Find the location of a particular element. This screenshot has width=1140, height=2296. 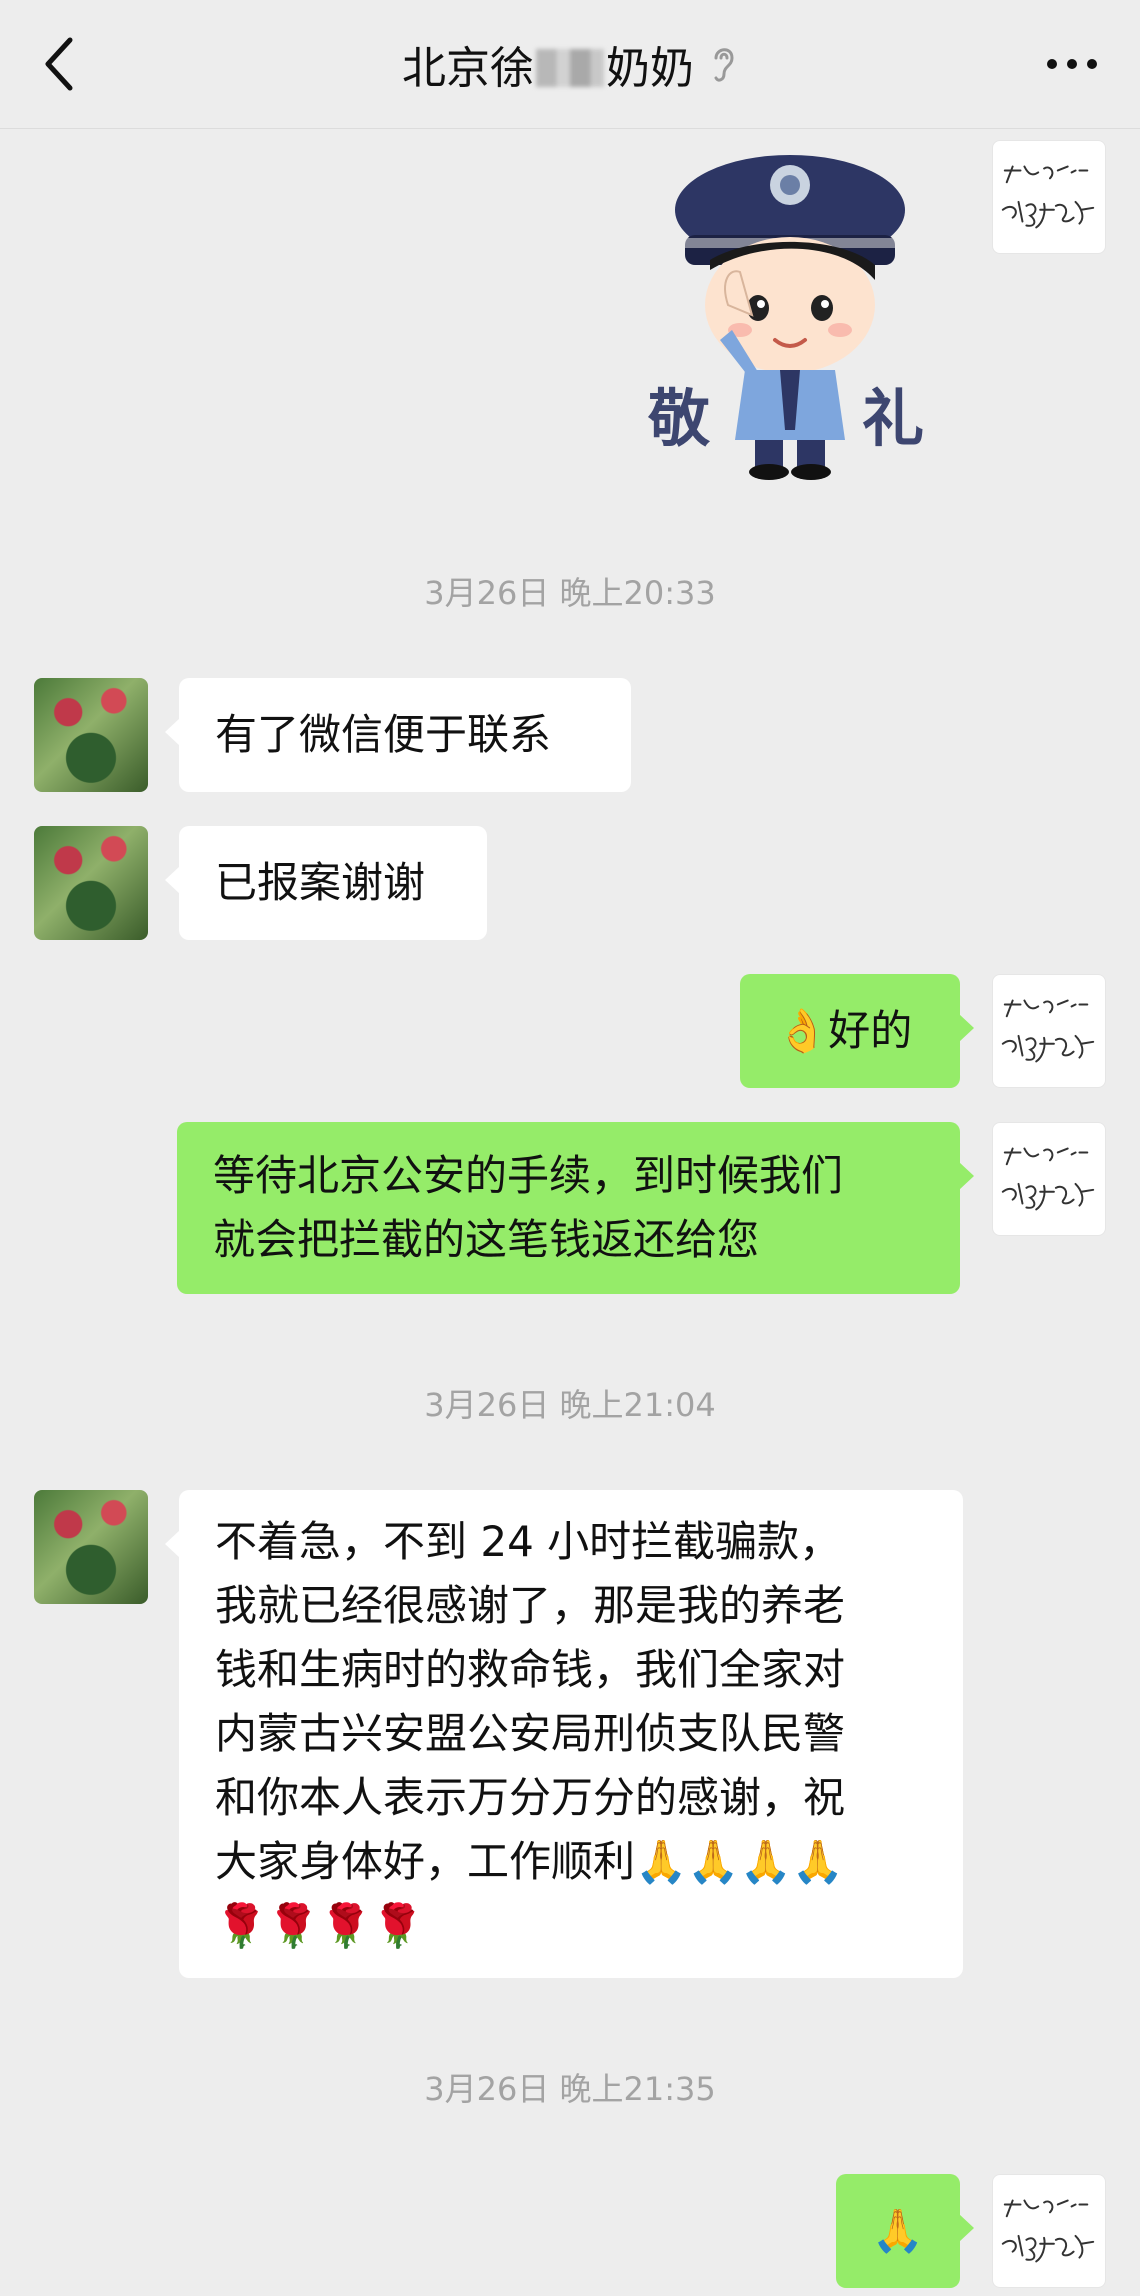

message-text-line: 等待北京公安的手续，到时候我们 is located at coordinates (528, 1175).